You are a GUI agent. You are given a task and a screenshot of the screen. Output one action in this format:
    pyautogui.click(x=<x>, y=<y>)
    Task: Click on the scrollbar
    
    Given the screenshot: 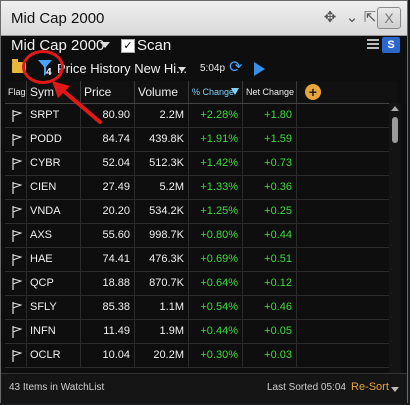 What is the action you would take?
    pyautogui.click(x=395, y=238)
    